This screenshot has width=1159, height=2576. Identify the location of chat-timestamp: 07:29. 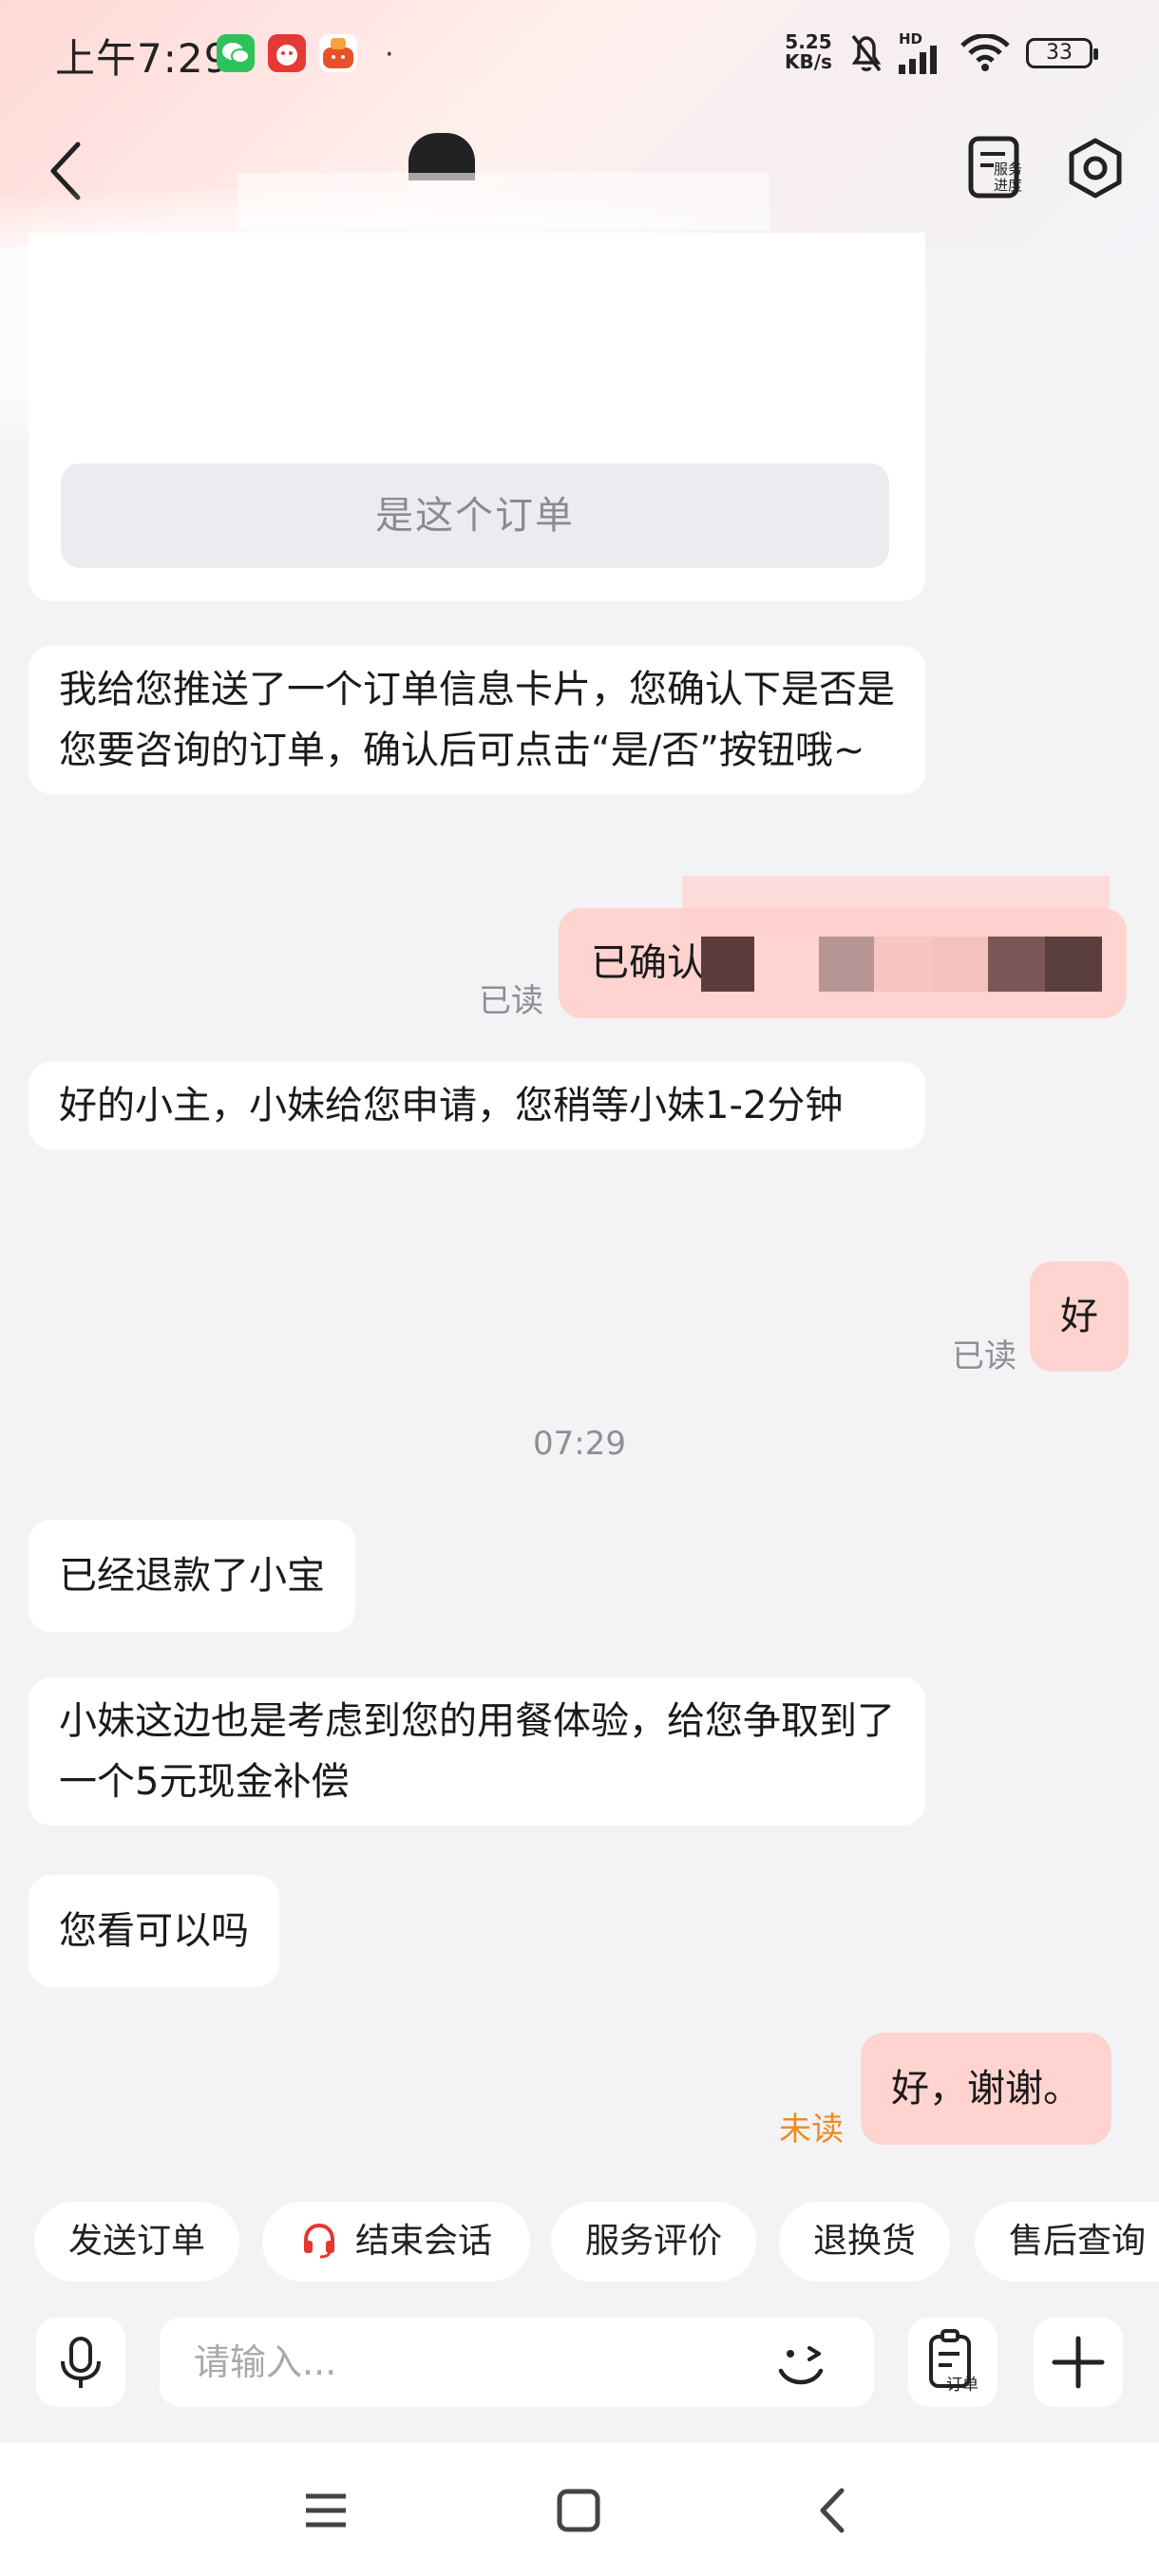
(579, 1444).